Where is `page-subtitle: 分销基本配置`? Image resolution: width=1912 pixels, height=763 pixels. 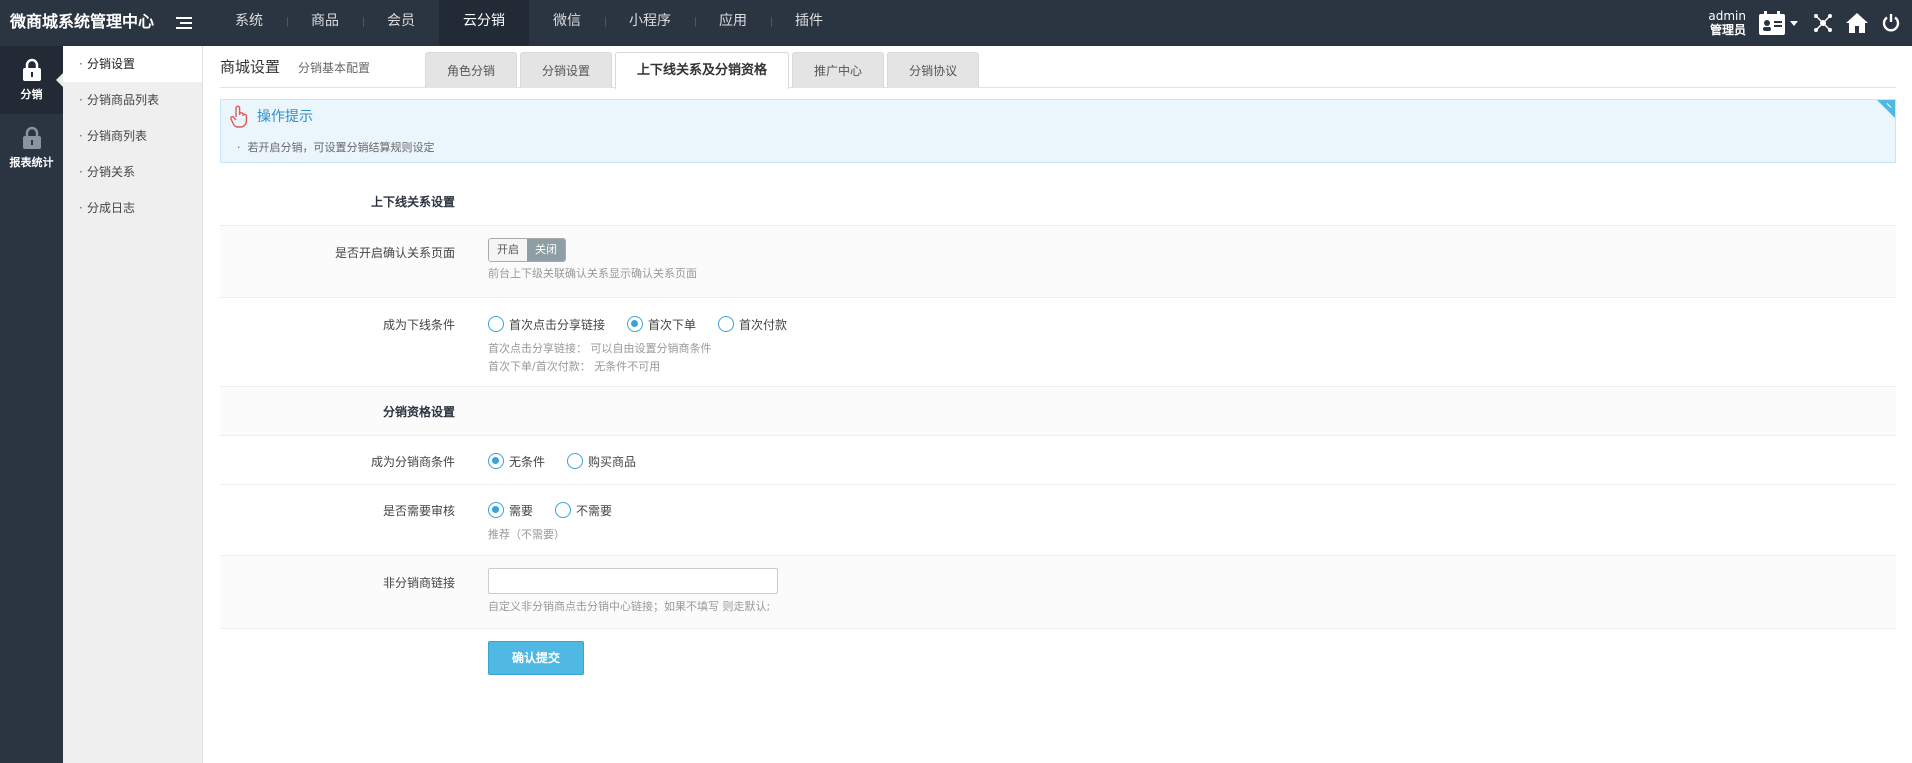 page-subtitle: 分销基本配置 is located at coordinates (334, 68).